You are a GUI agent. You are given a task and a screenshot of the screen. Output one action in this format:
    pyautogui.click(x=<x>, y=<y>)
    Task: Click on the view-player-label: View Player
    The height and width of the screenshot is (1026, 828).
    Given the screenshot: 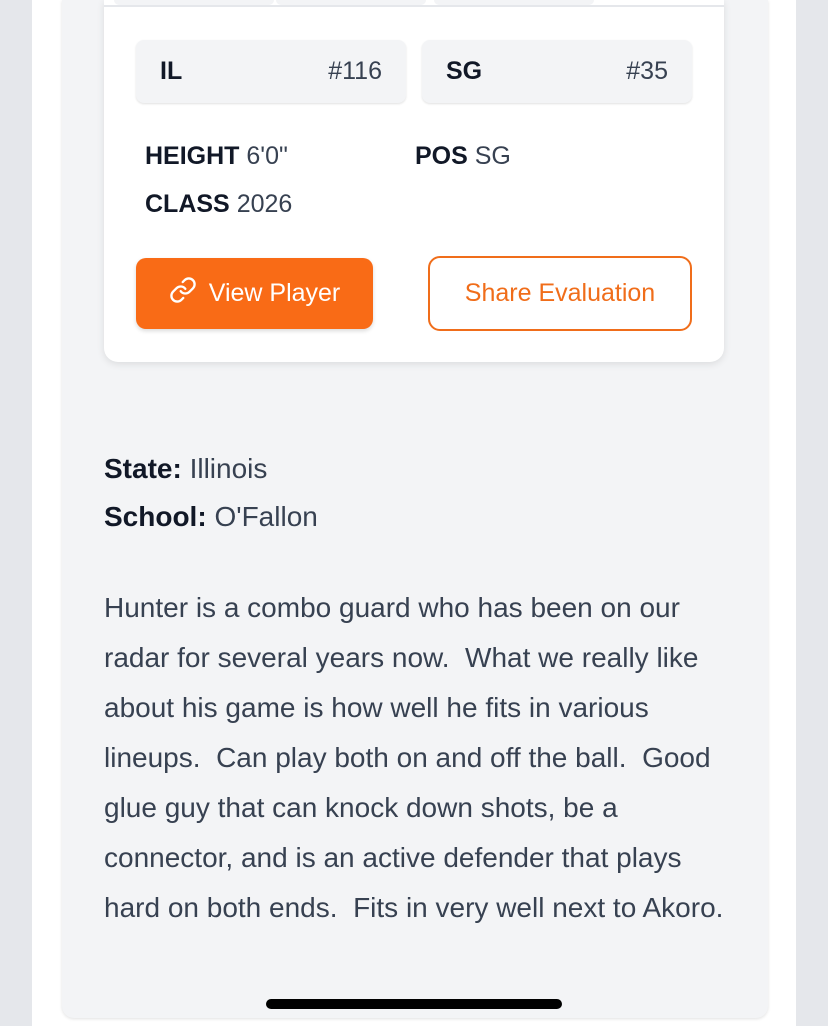 What is the action you would take?
    pyautogui.click(x=274, y=293)
    